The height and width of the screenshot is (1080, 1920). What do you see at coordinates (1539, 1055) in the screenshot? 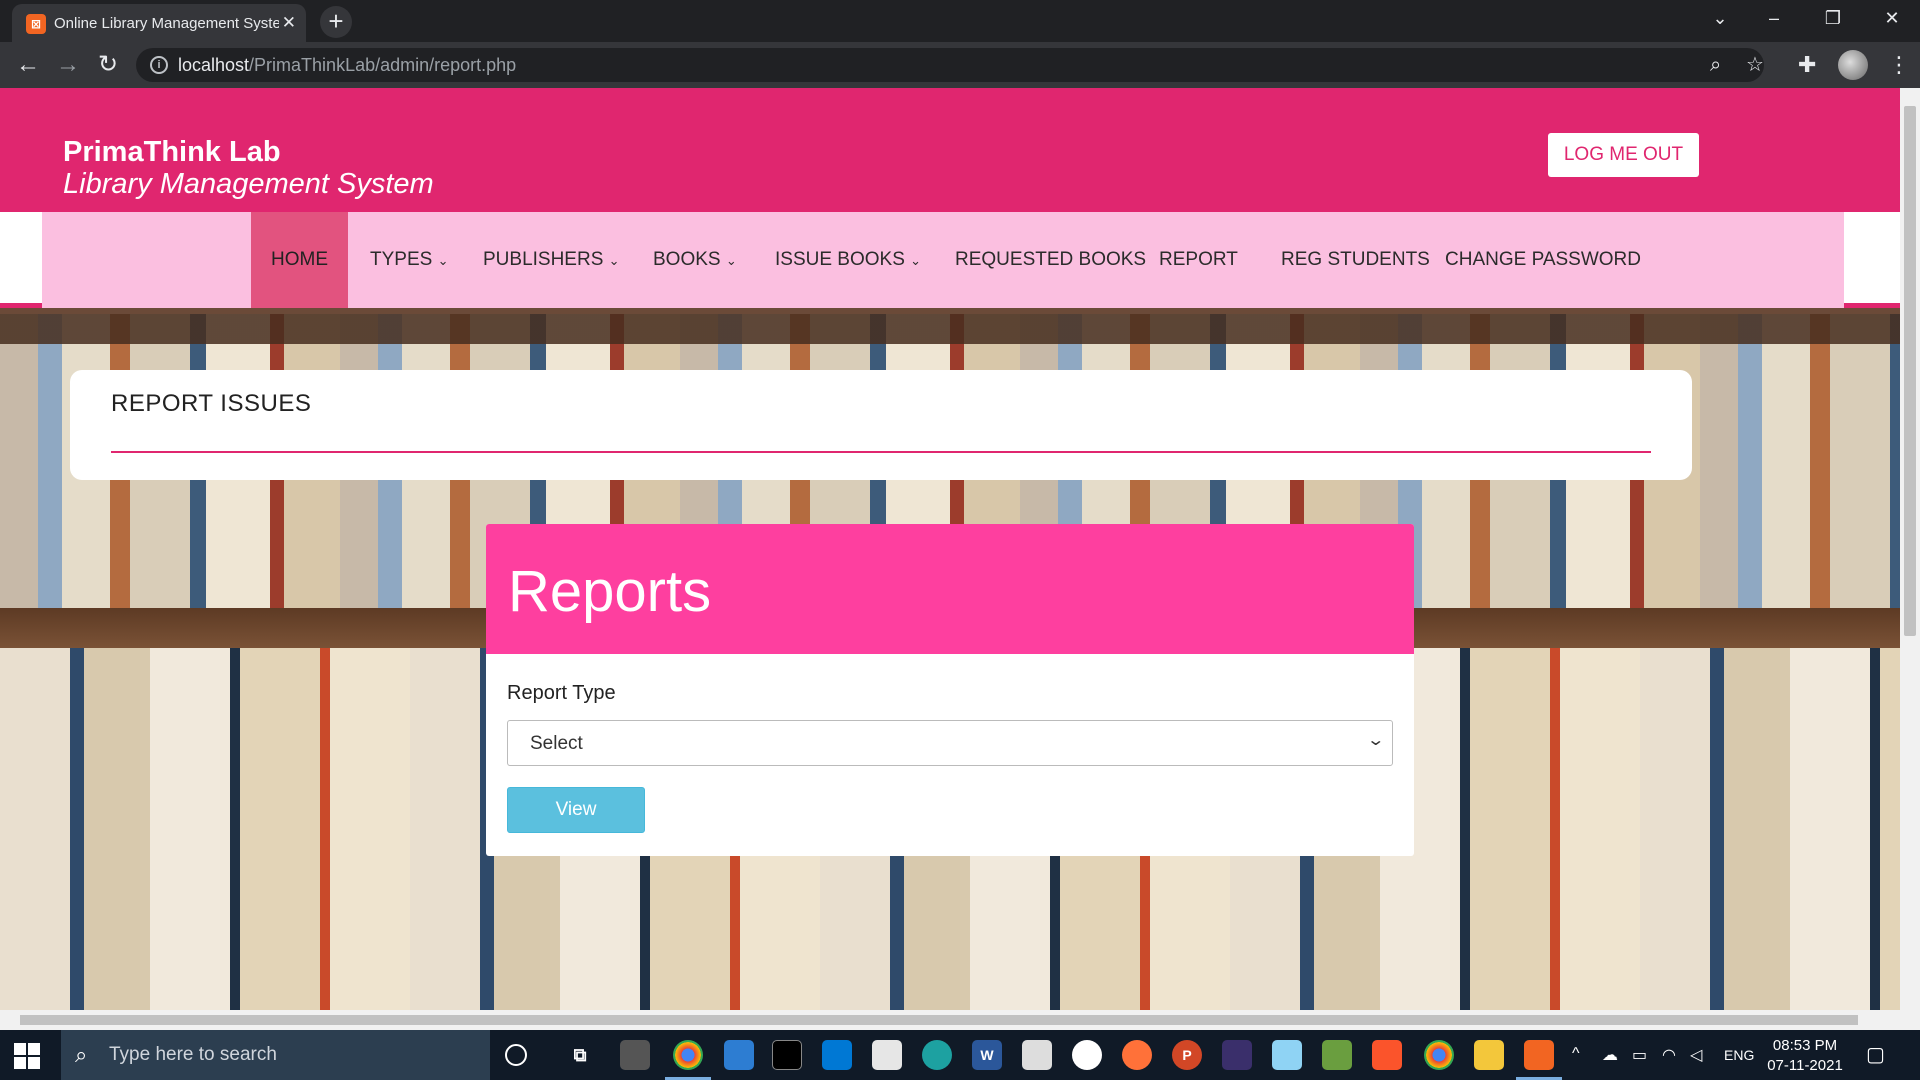
I see `xampp-taskbar-icon` at bounding box center [1539, 1055].